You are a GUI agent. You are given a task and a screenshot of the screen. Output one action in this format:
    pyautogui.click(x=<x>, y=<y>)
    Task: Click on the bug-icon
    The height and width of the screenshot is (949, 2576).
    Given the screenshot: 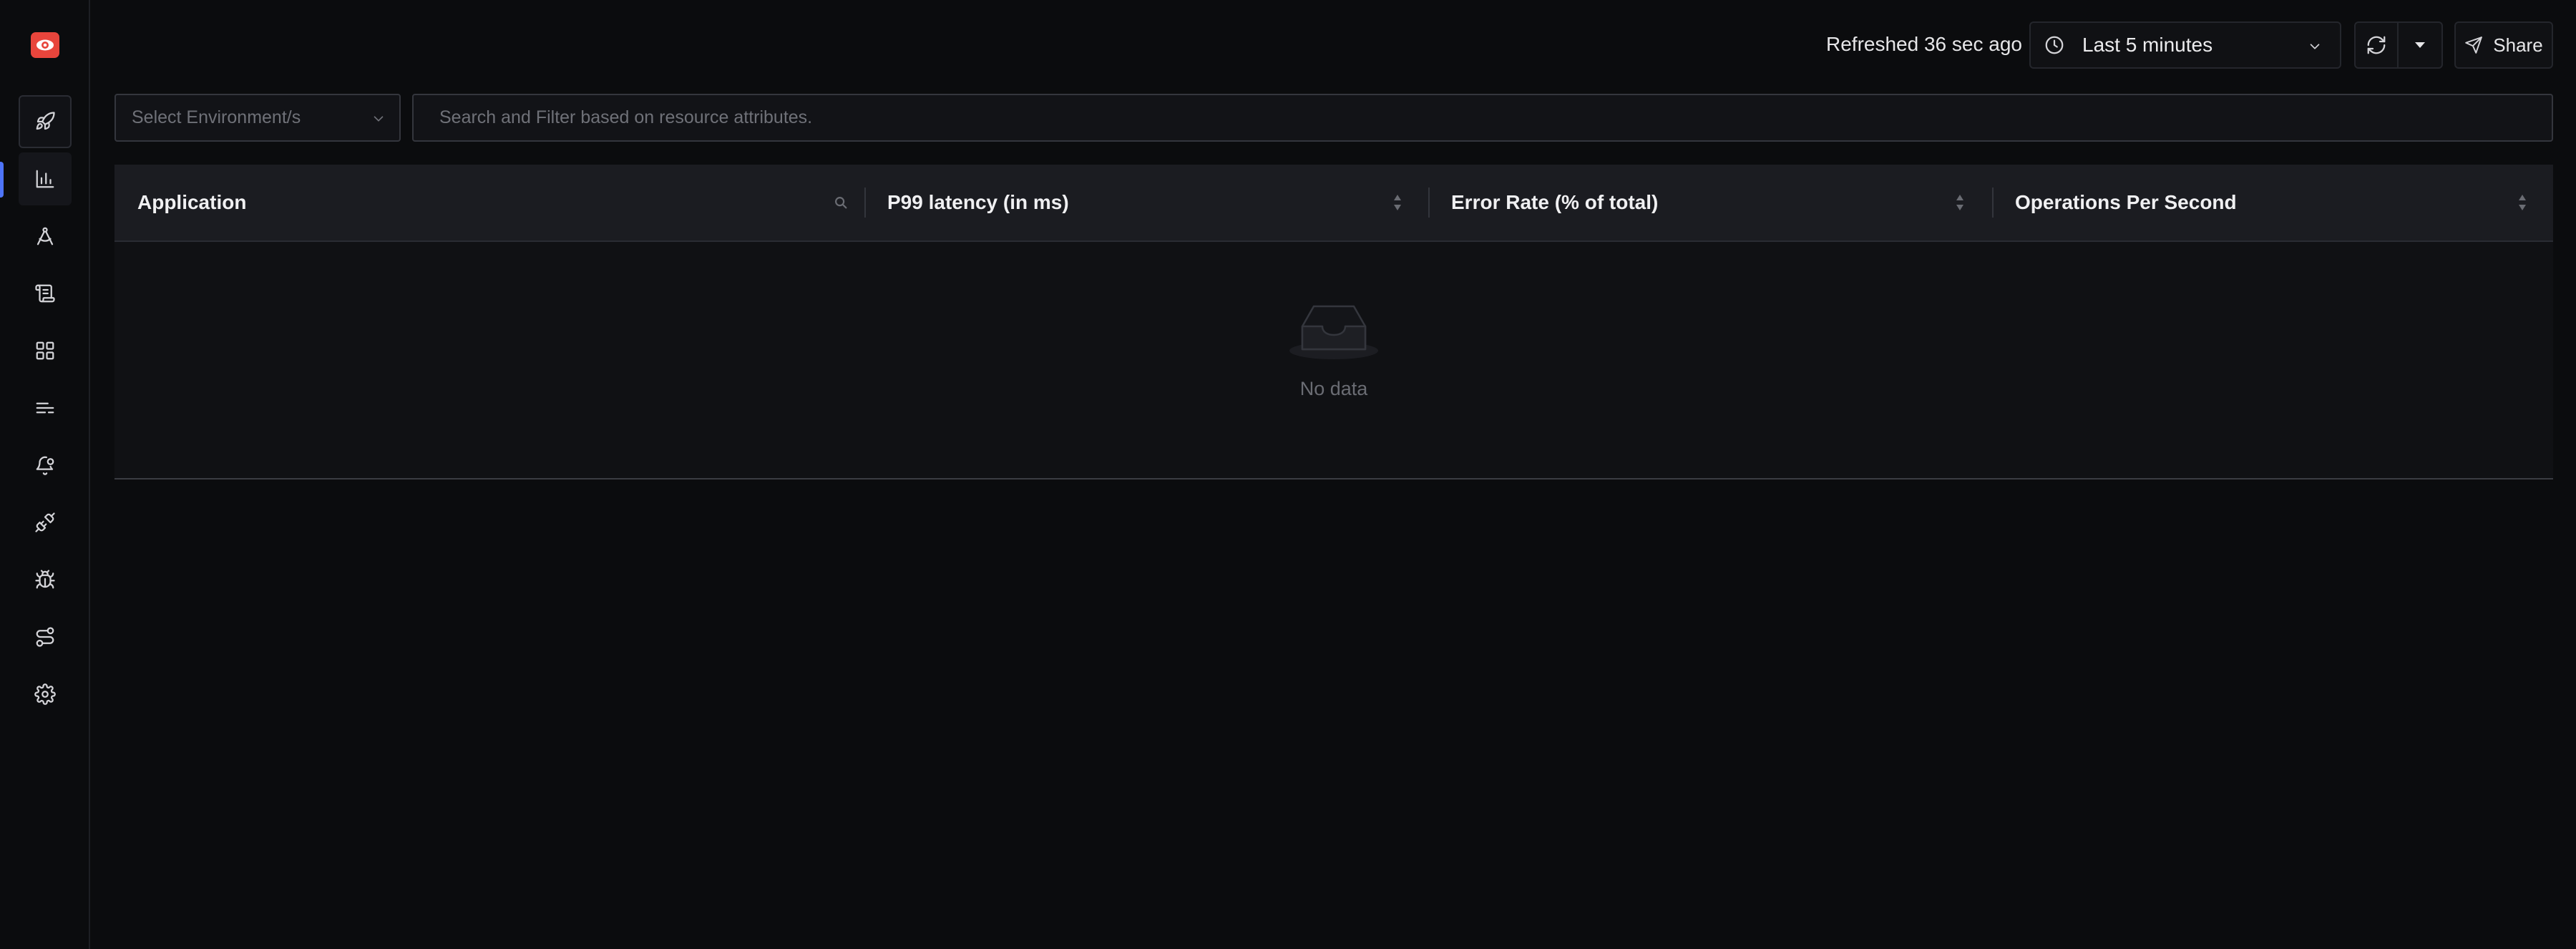 What is the action you would take?
    pyautogui.click(x=45, y=579)
    